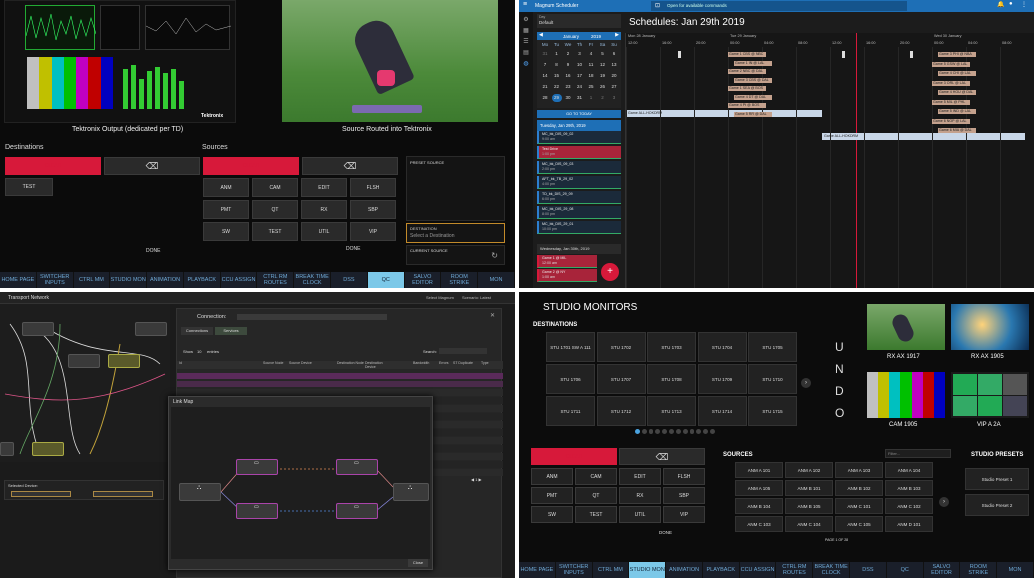 This screenshot has height=578, width=1034. Describe the element at coordinates (579, 152) in the screenshot. I see `schedule-item: Test Drive 1:00 pm` at that location.